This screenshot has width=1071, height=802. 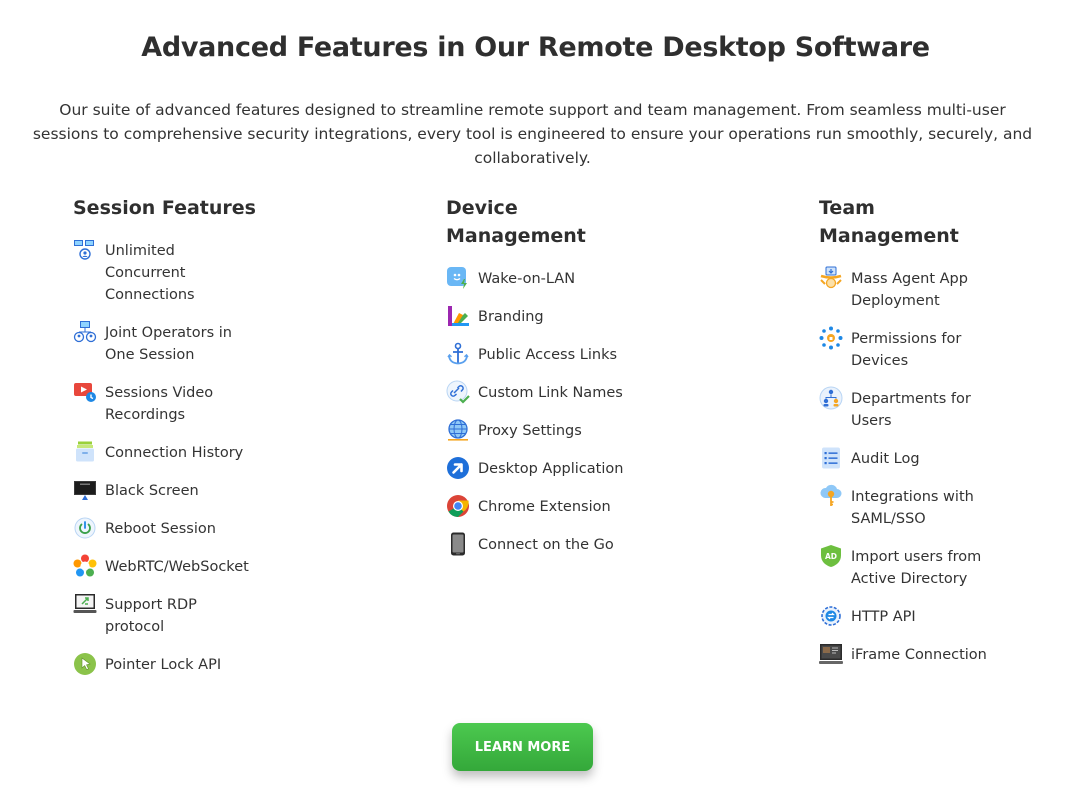 What do you see at coordinates (458, 278) in the screenshot?
I see `wake-on-lan-icon` at bounding box center [458, 278].